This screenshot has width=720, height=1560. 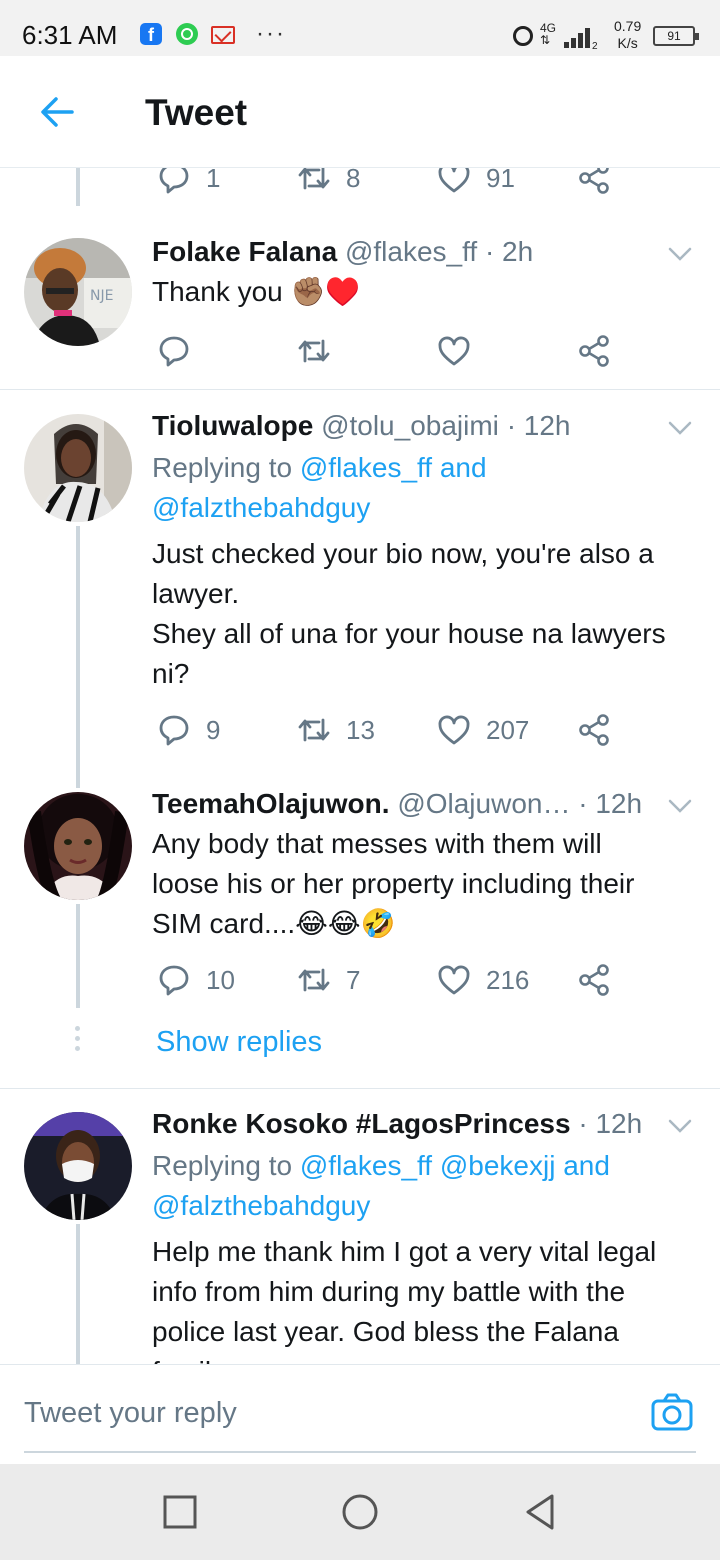 What do you see at coordinates (353, 979) in the screenshot?
I see `retweet-count: 7` at bounding box center [353, 979].